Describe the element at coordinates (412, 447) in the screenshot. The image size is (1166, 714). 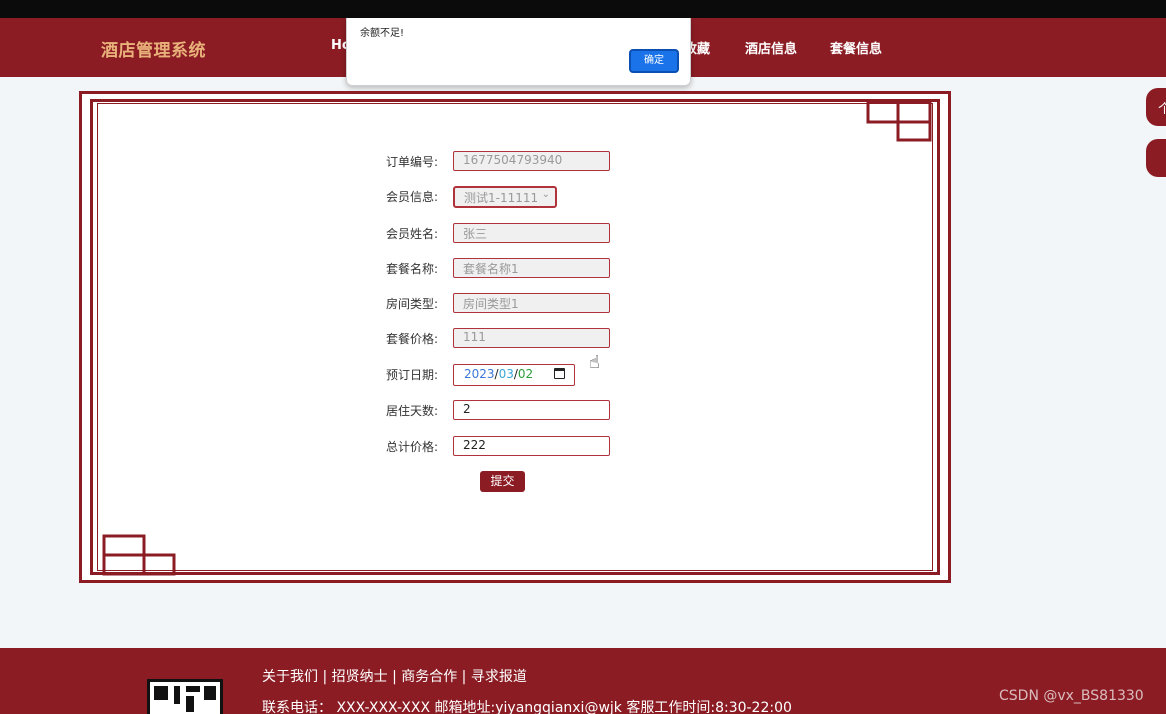
I see `label-total-price: 总计价格:` at that location.